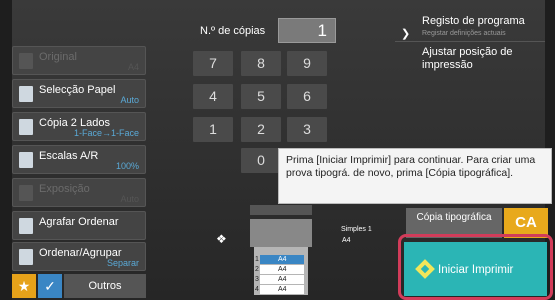 The image size is (555, 300). Describe the element at coordinates (346, 240) in the screenshot. I see `output-size-label: A4` at that location.